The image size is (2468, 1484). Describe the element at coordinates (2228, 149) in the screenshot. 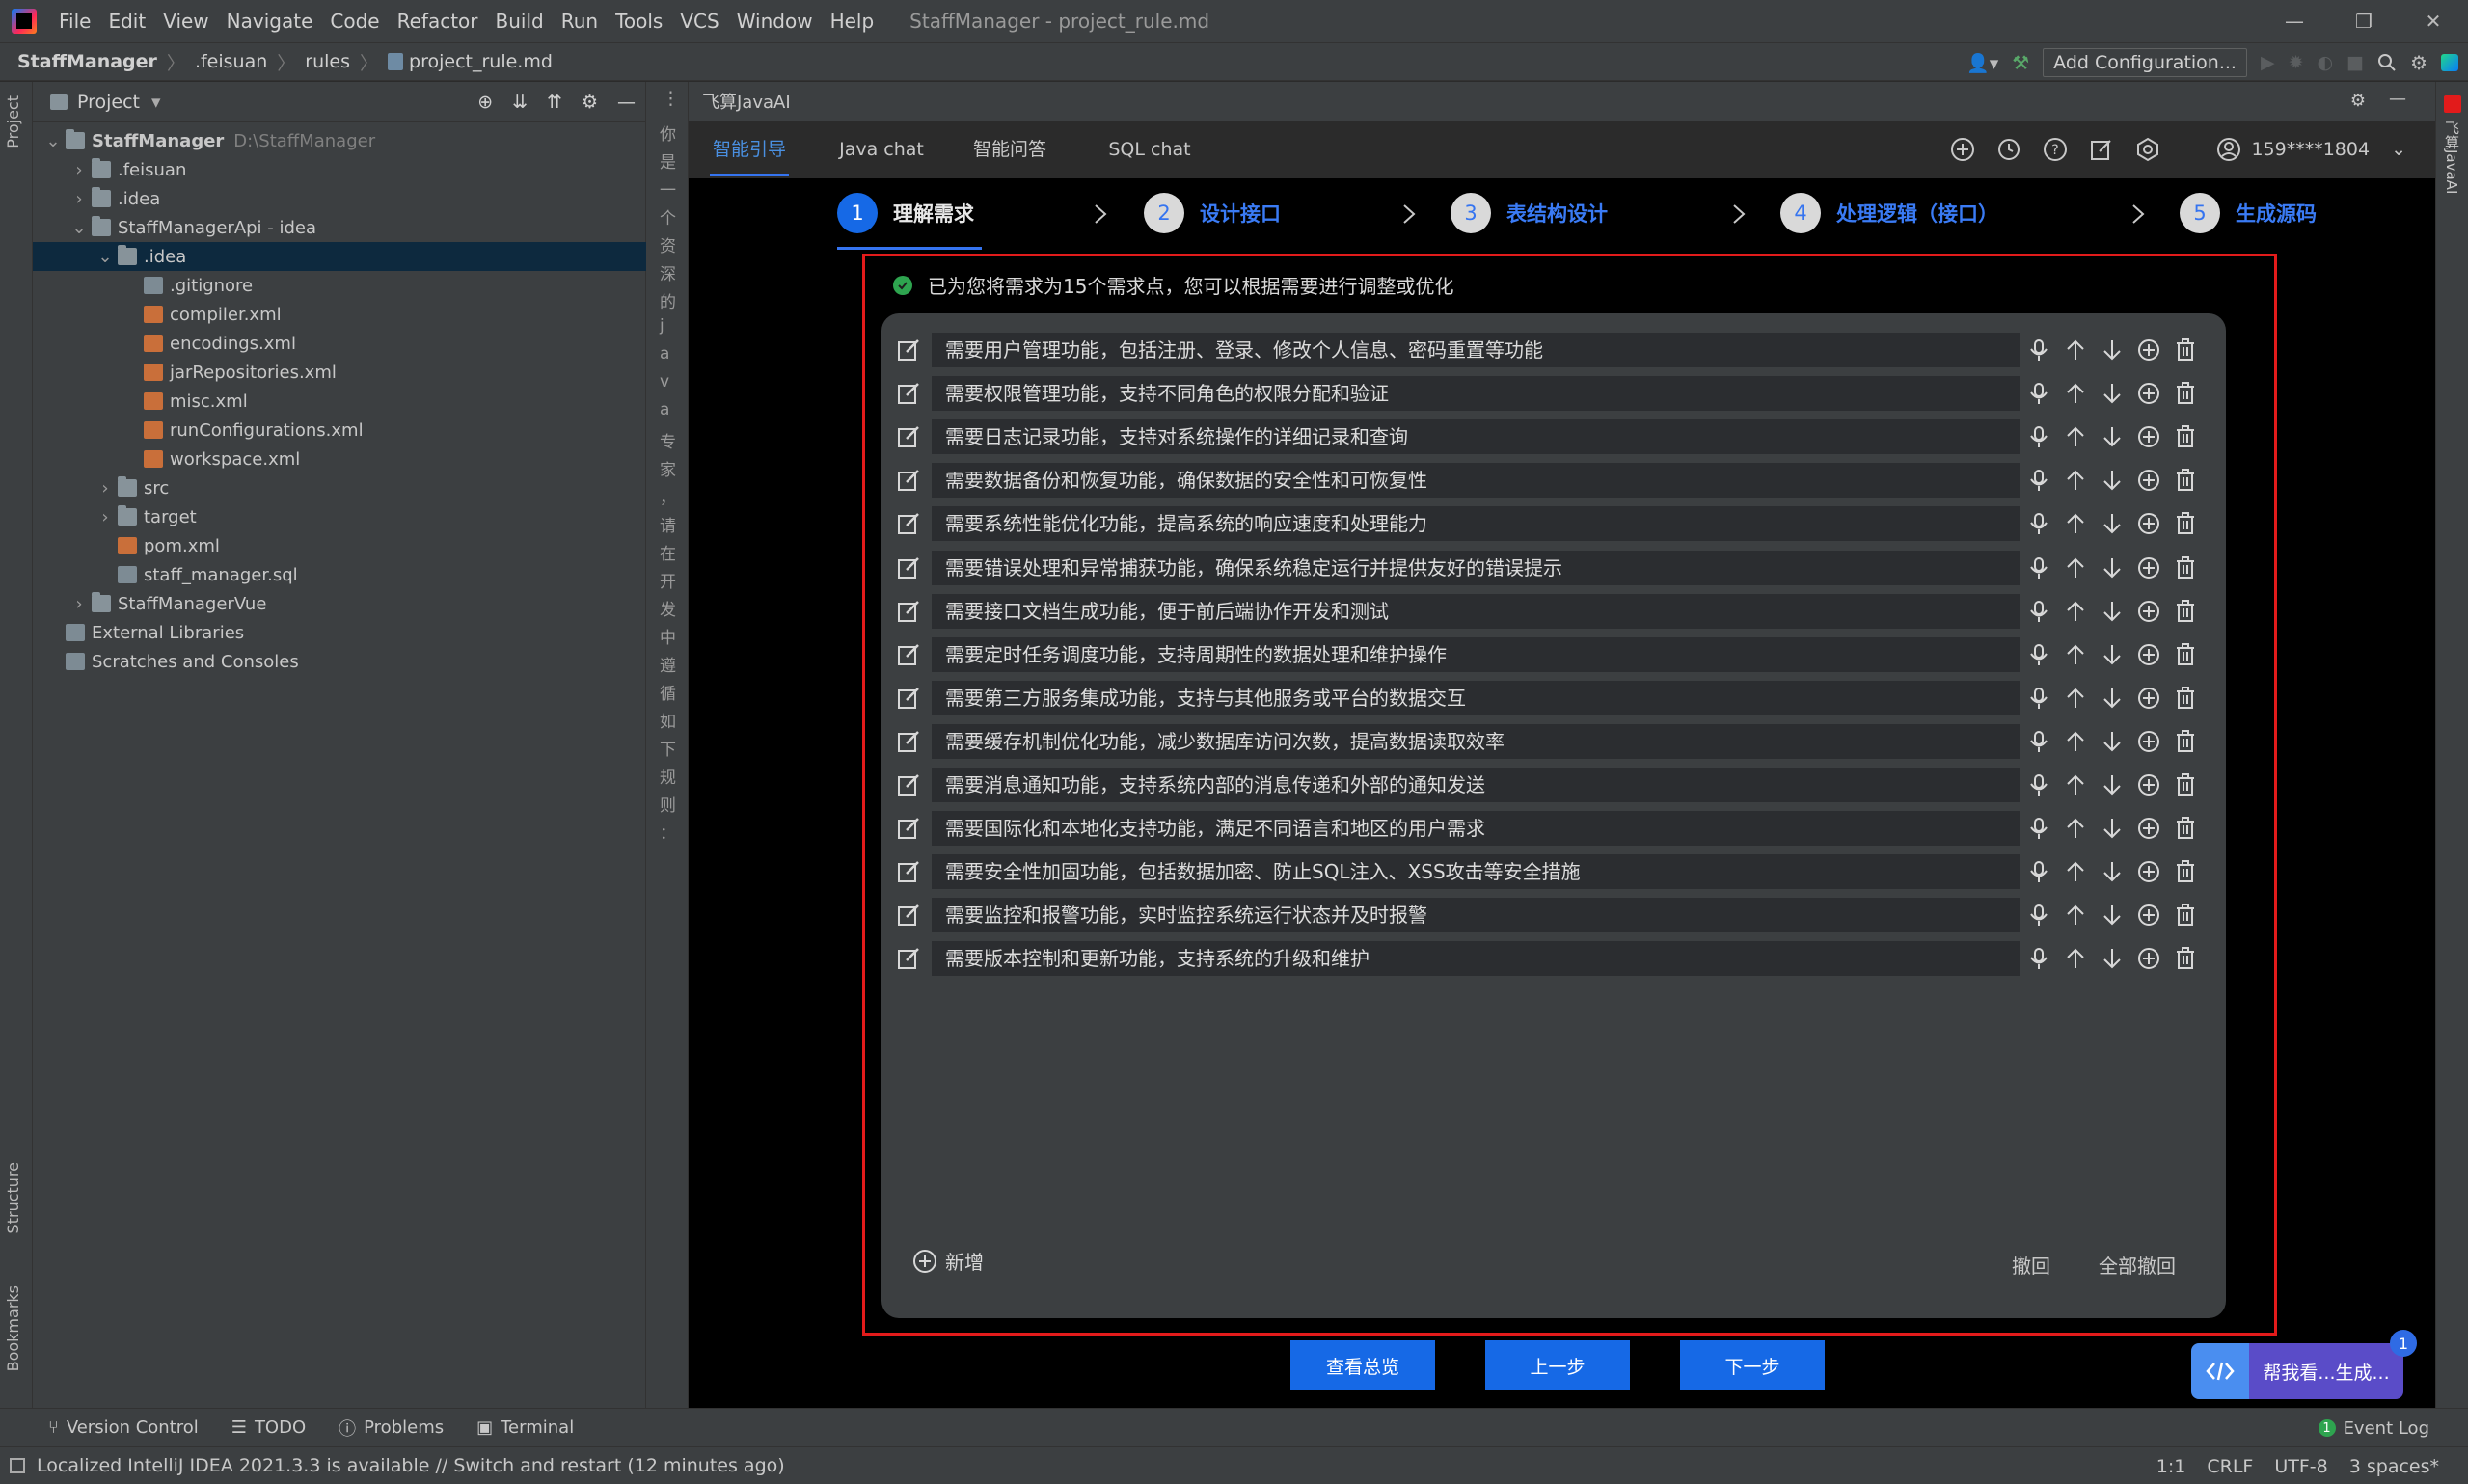

I see `account-icon` at that location.